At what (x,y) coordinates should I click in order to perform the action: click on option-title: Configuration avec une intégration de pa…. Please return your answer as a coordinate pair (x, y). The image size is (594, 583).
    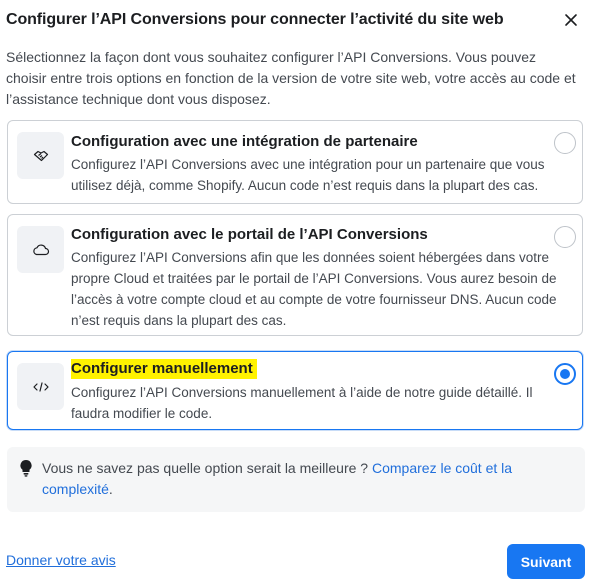
    Looking at the image, I should click on (244, 141).